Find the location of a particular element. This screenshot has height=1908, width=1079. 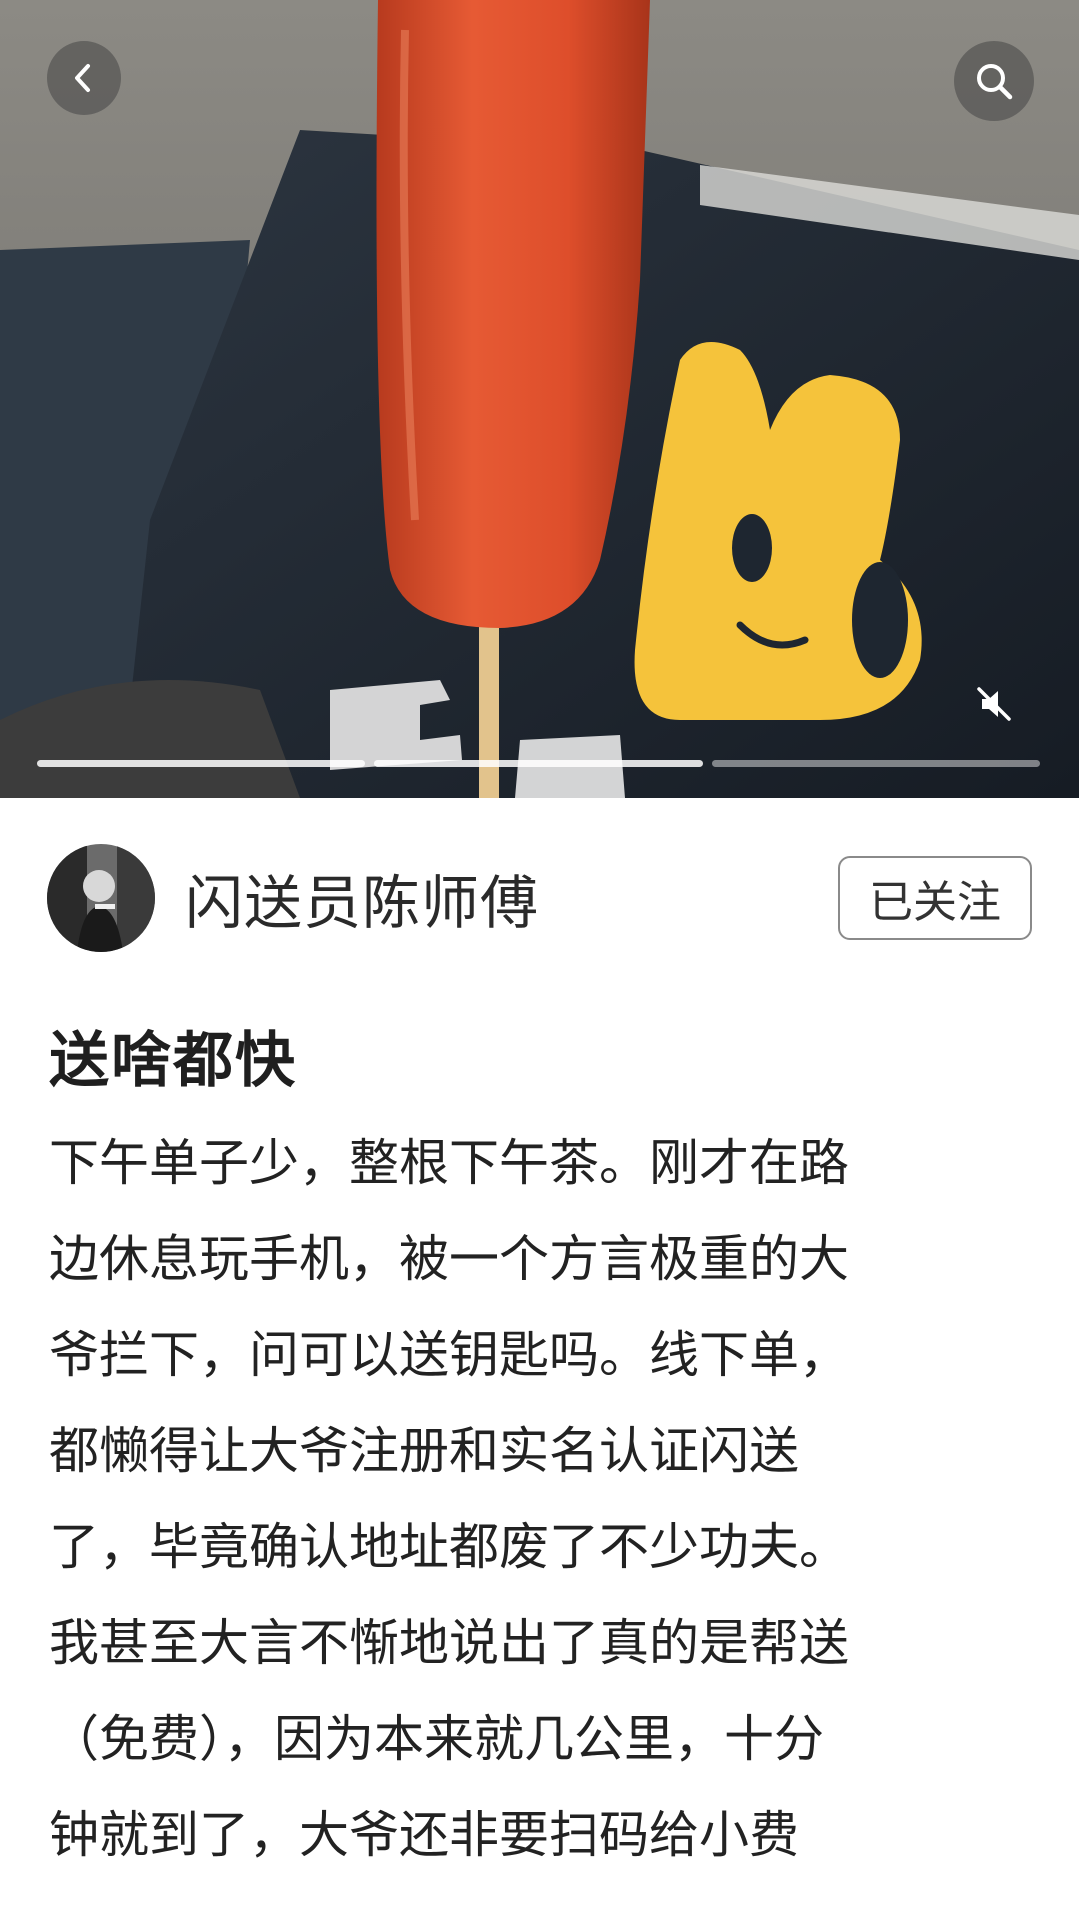

back-button is located at coordinates (84, 78).